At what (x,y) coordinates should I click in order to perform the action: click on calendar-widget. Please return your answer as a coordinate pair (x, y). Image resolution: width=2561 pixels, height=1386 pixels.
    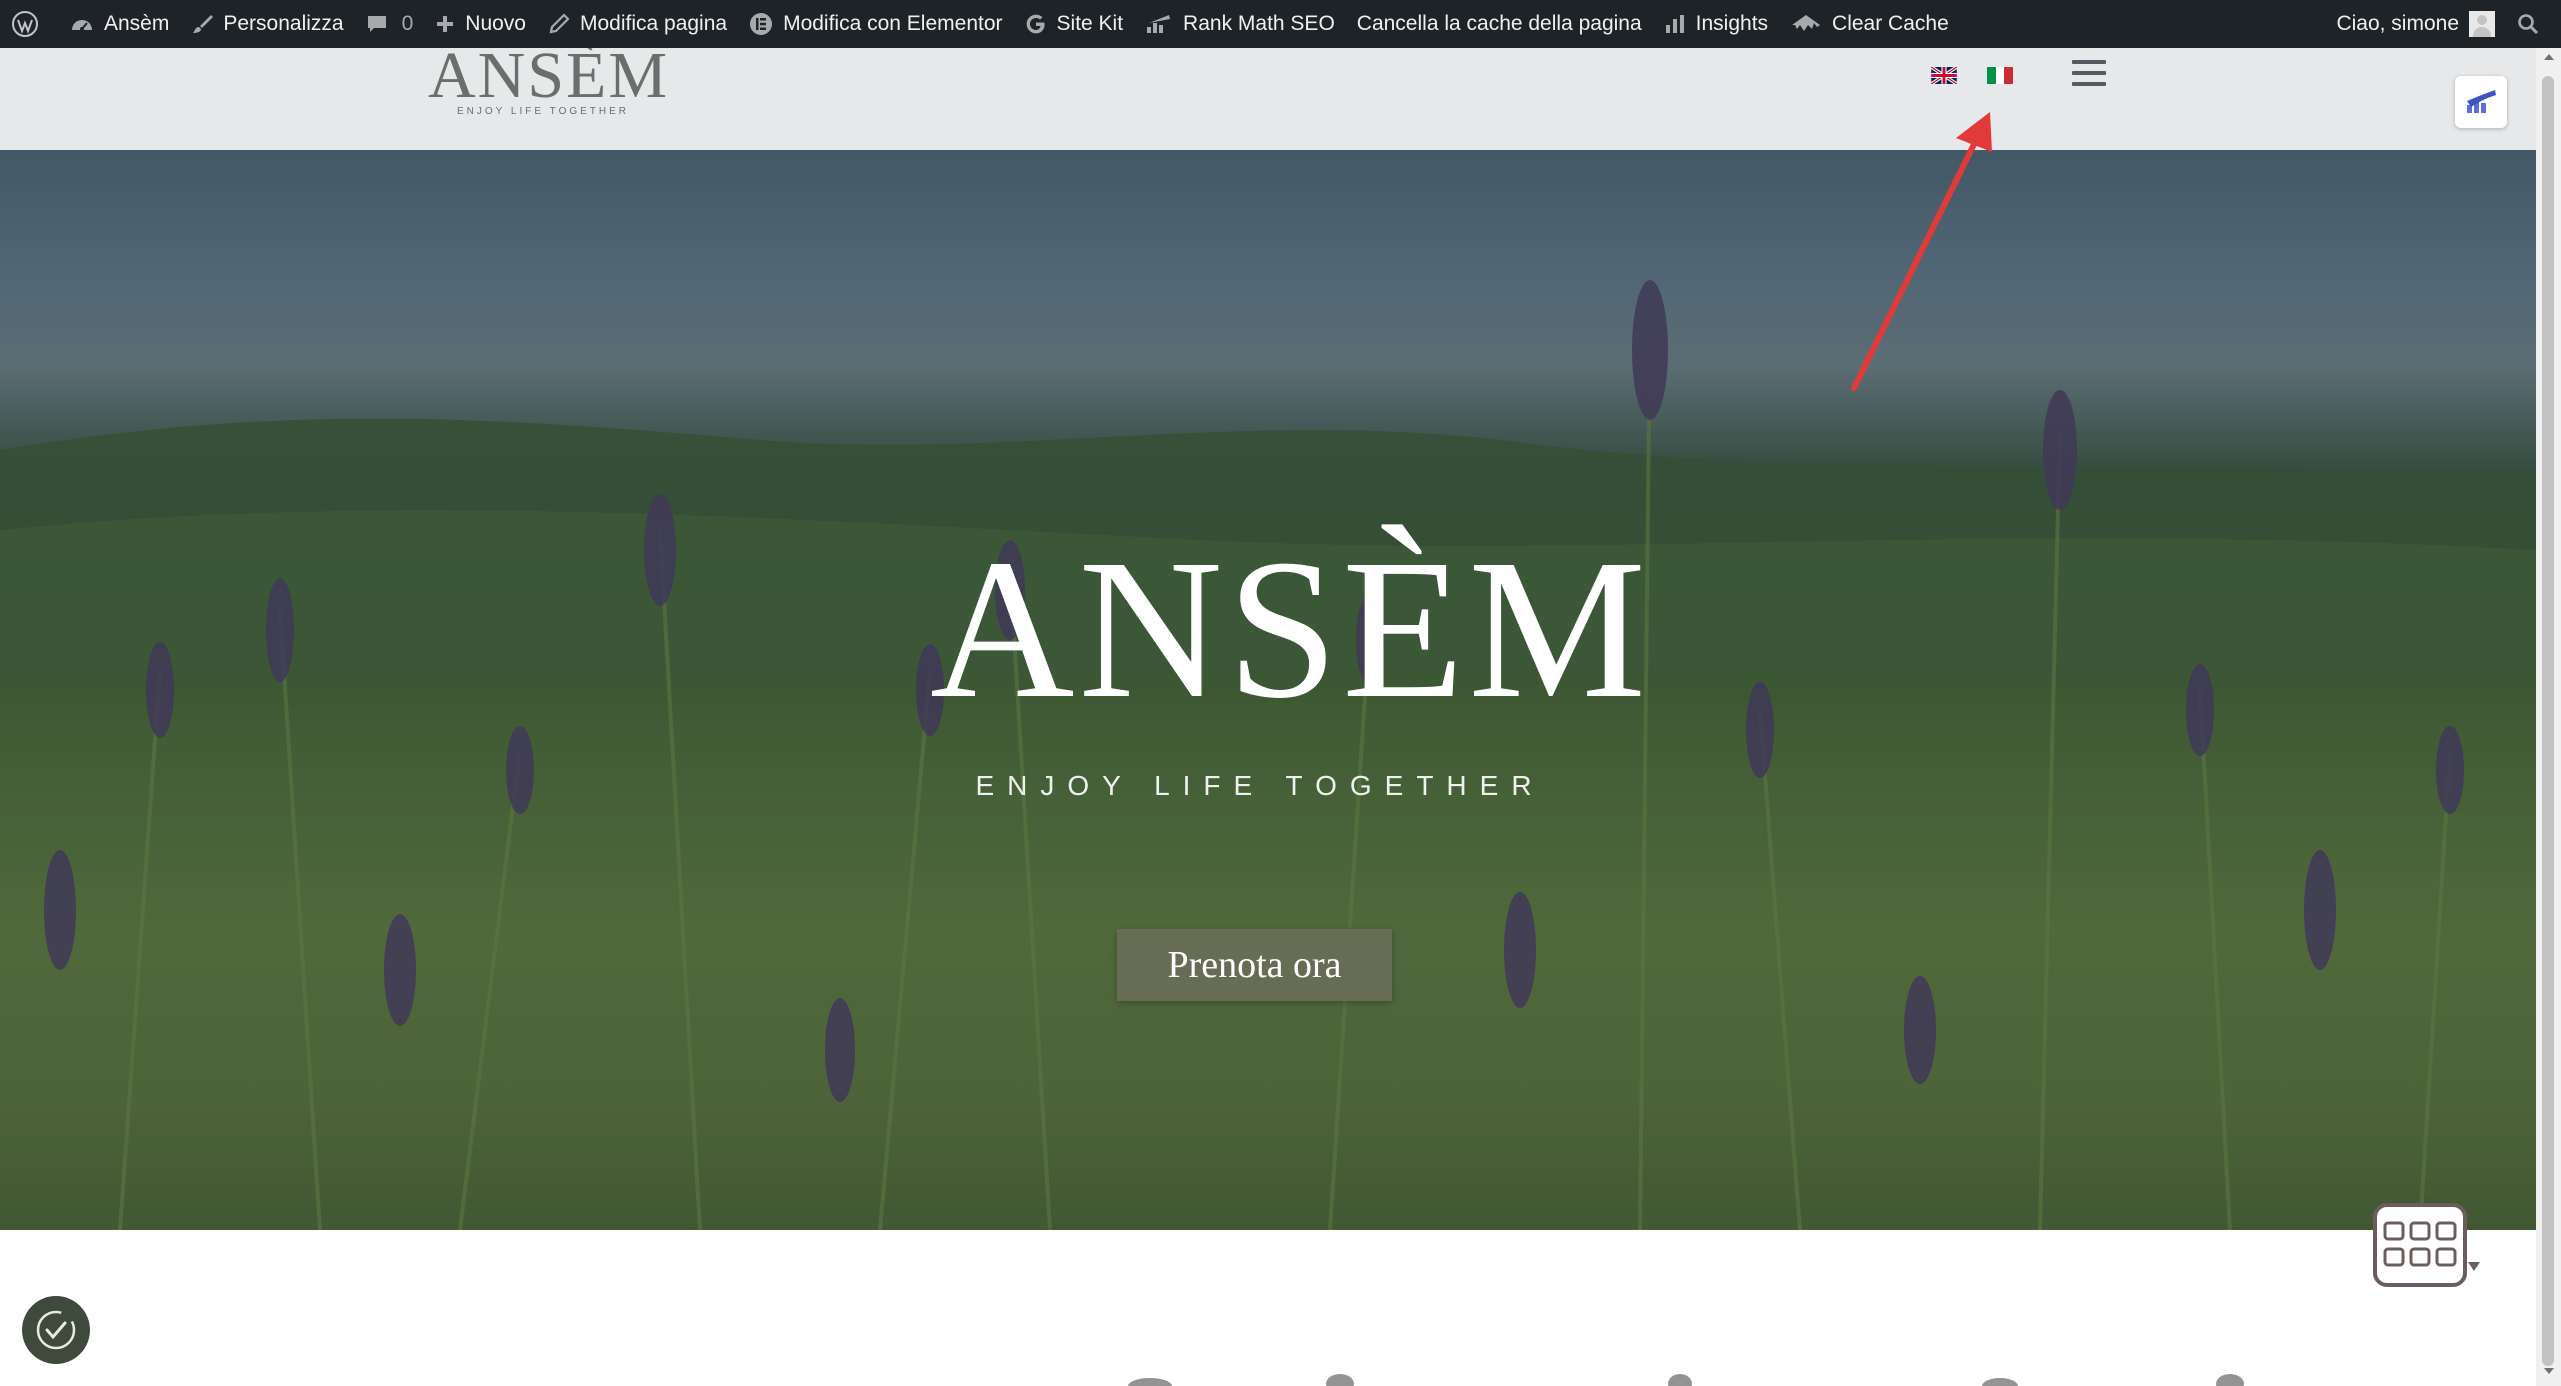
    Looking at the image, I should click on (2425, 1243).